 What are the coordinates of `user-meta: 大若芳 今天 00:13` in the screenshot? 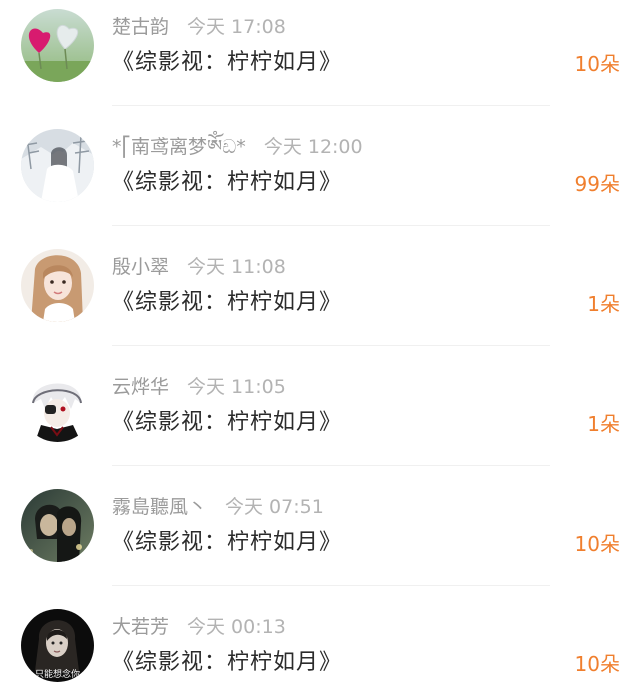 It's located at (199, 627).